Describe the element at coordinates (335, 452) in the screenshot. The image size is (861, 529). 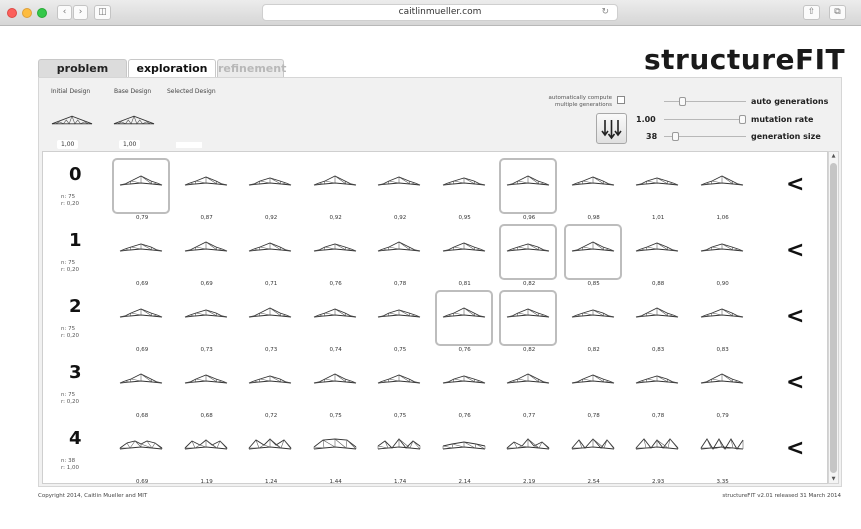
I see `design-cell: 1,44` at that location.